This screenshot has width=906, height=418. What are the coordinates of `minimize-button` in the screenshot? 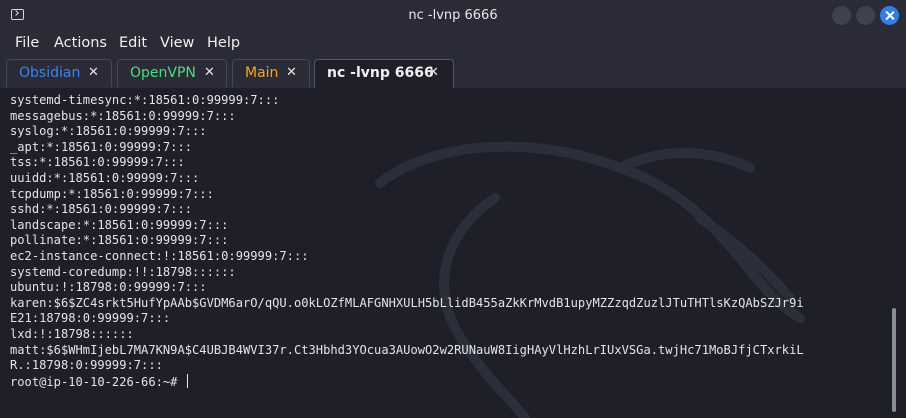 It's located at (841, 15).